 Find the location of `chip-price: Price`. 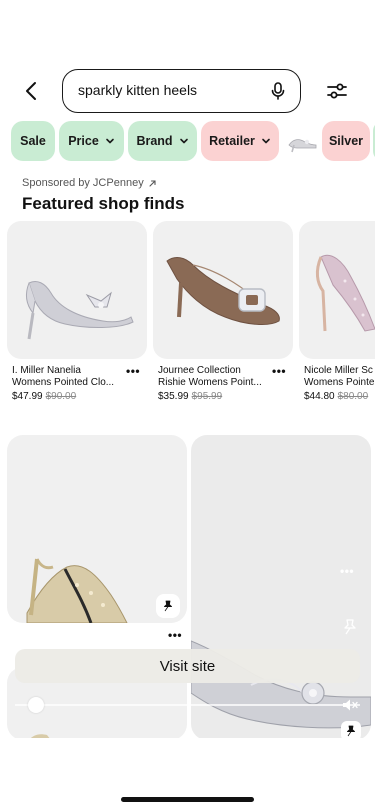

chip-price: Price is located at coordinates (91, 141).